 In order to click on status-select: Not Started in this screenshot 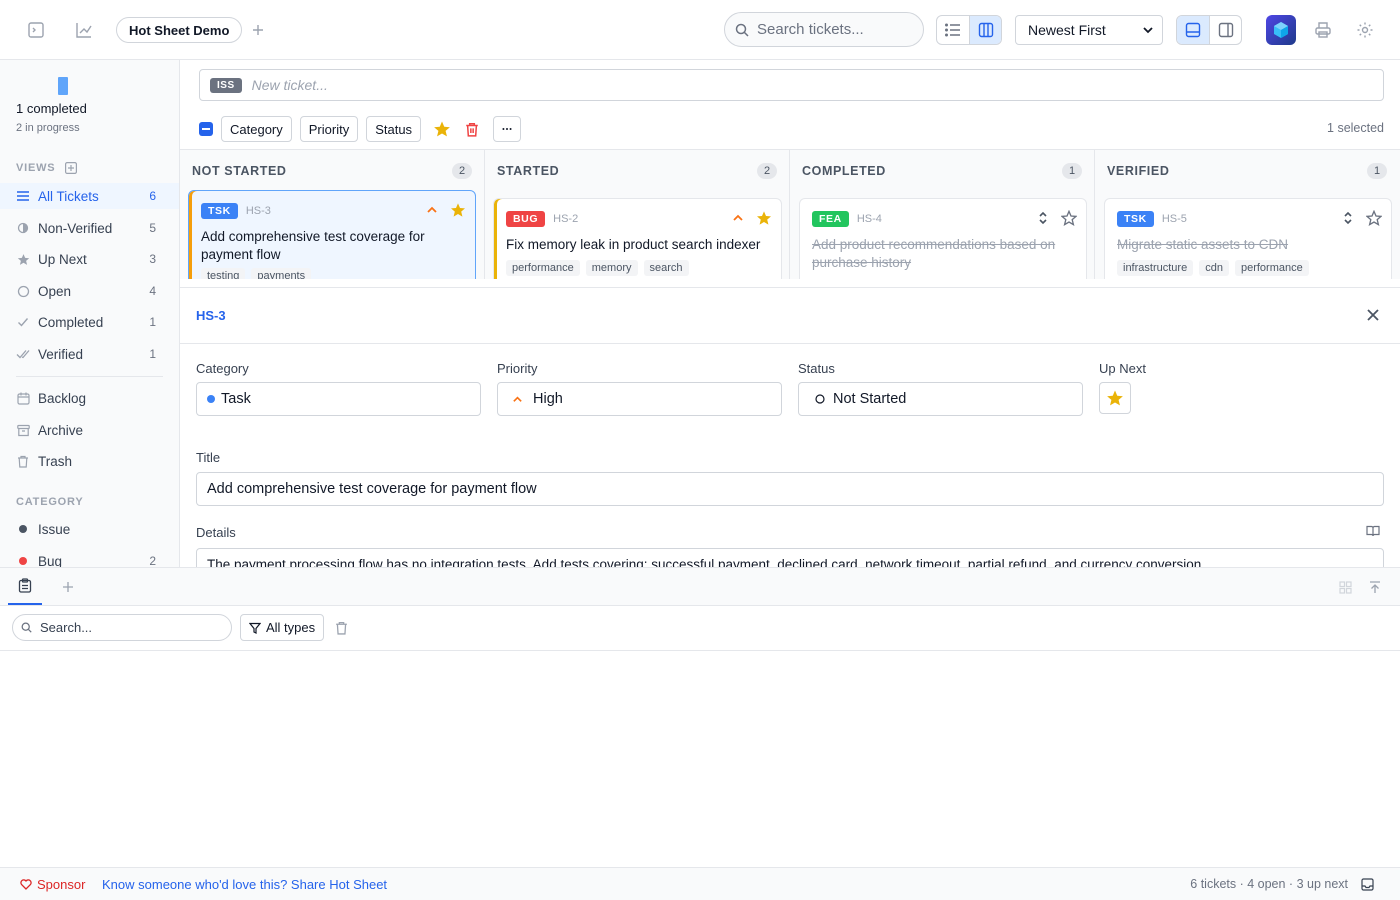, I will do `click(940, 399)`.